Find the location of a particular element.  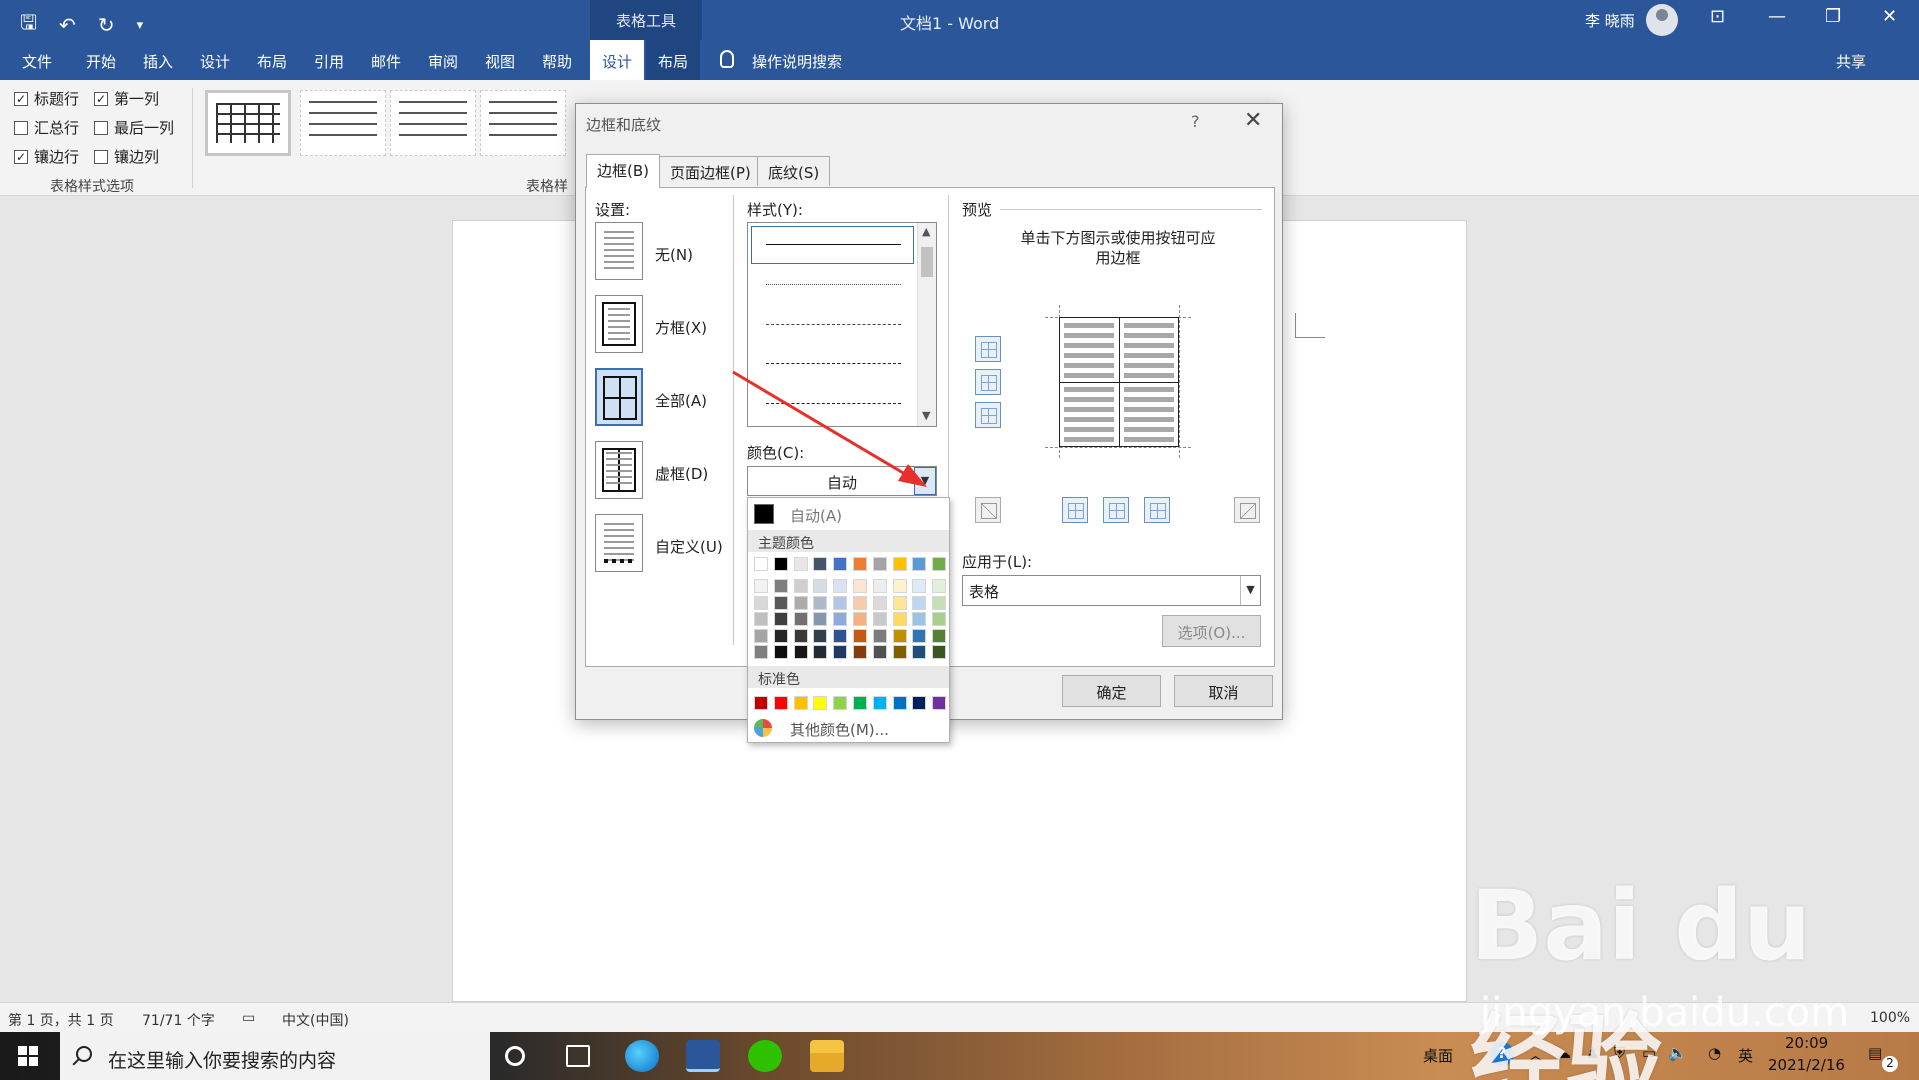

language: 中文(中国) is located at coordinates (315, 1020).